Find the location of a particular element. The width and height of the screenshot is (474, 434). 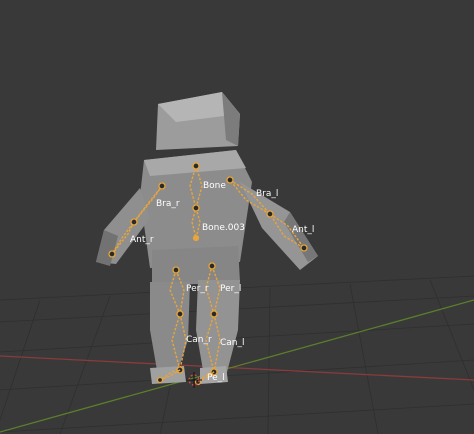

label-bone-003: Bone.003 is located at coordinates (223, 228).